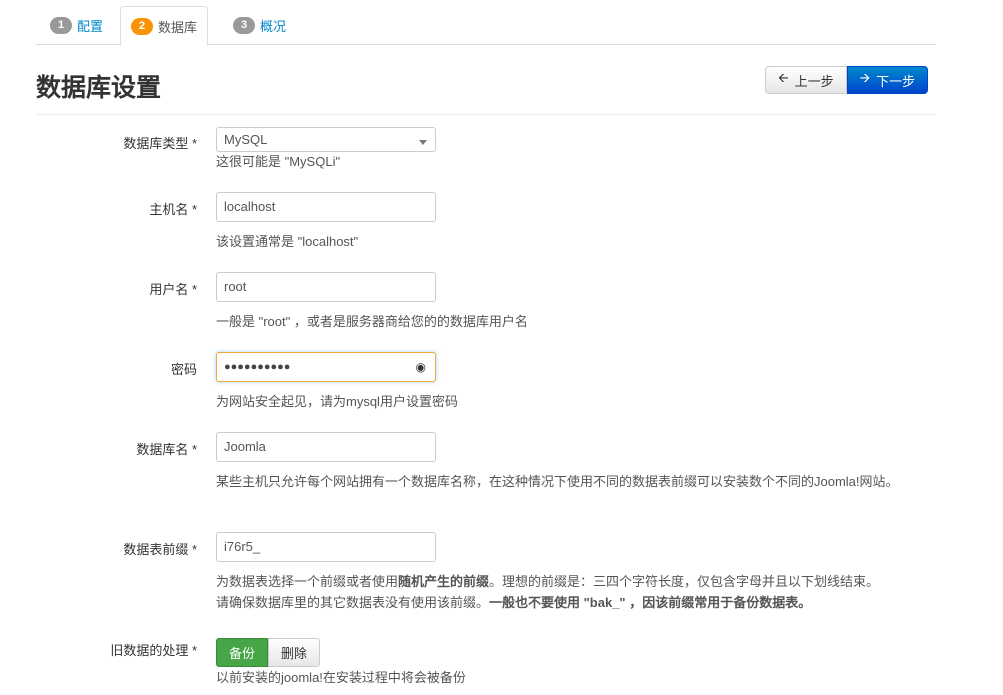  I want to click on tab-overview: 3 概况, so click(259, 25).